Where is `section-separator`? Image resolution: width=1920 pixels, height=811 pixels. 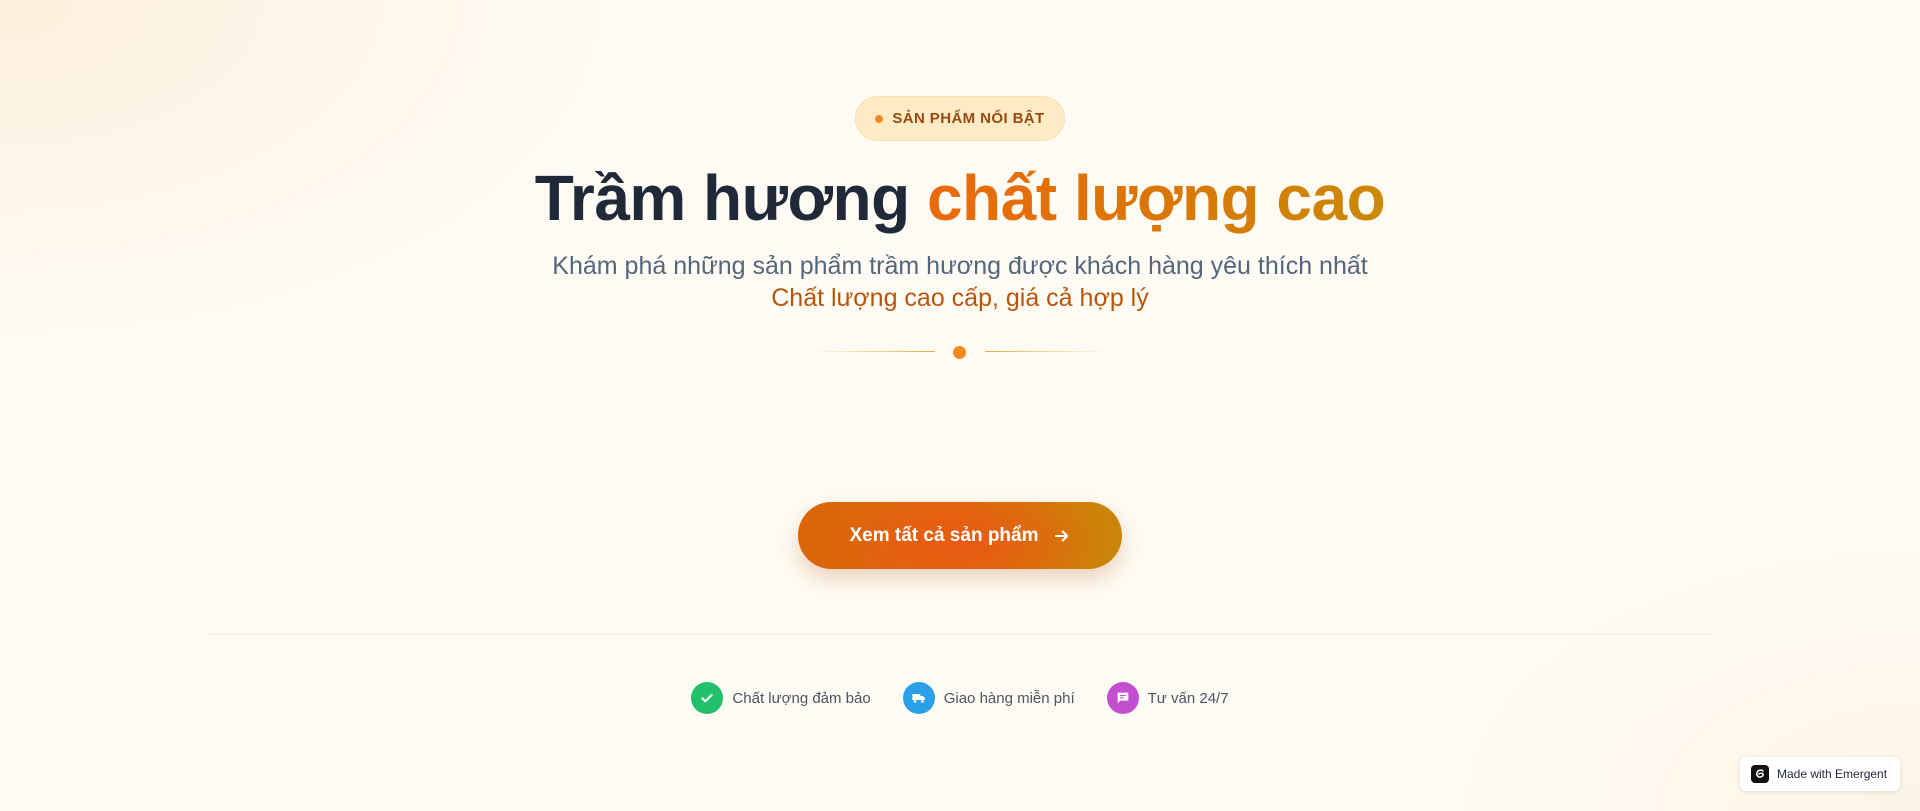 section-separator is located at coordinates (960, 634).